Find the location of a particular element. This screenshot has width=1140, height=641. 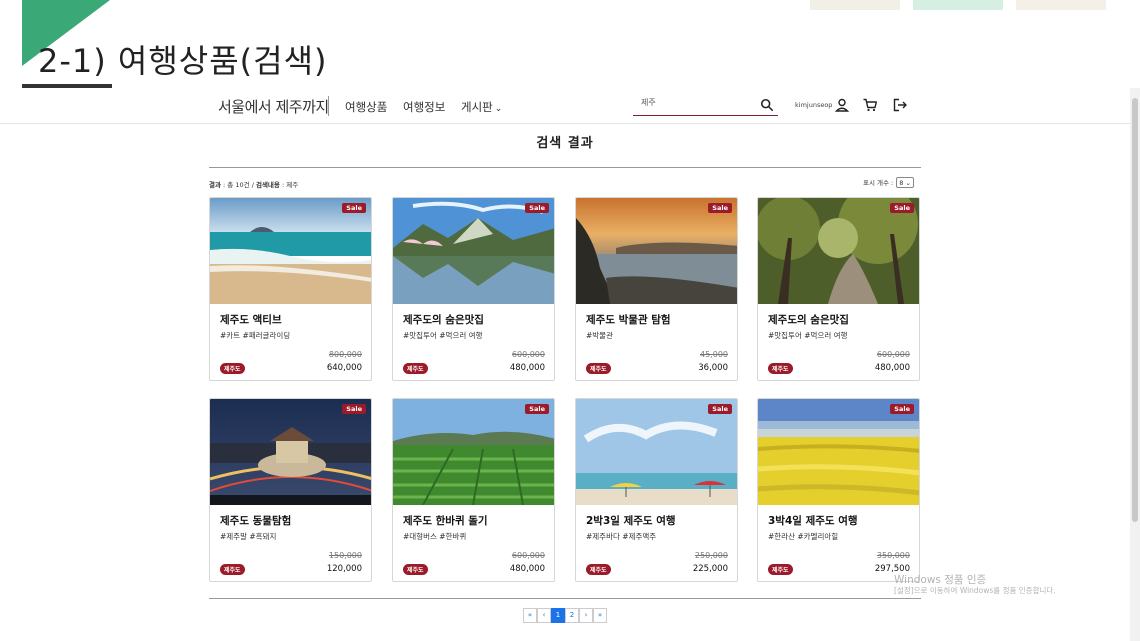

product-title: 제주도 박물관 탐험 is located at coordinates (628, 320).